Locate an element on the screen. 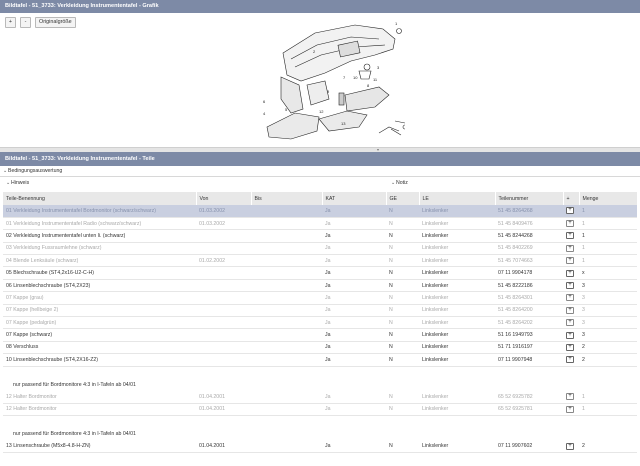  cell-part-name: 07 Kappe (grau) is located at coordinates (99, 298).